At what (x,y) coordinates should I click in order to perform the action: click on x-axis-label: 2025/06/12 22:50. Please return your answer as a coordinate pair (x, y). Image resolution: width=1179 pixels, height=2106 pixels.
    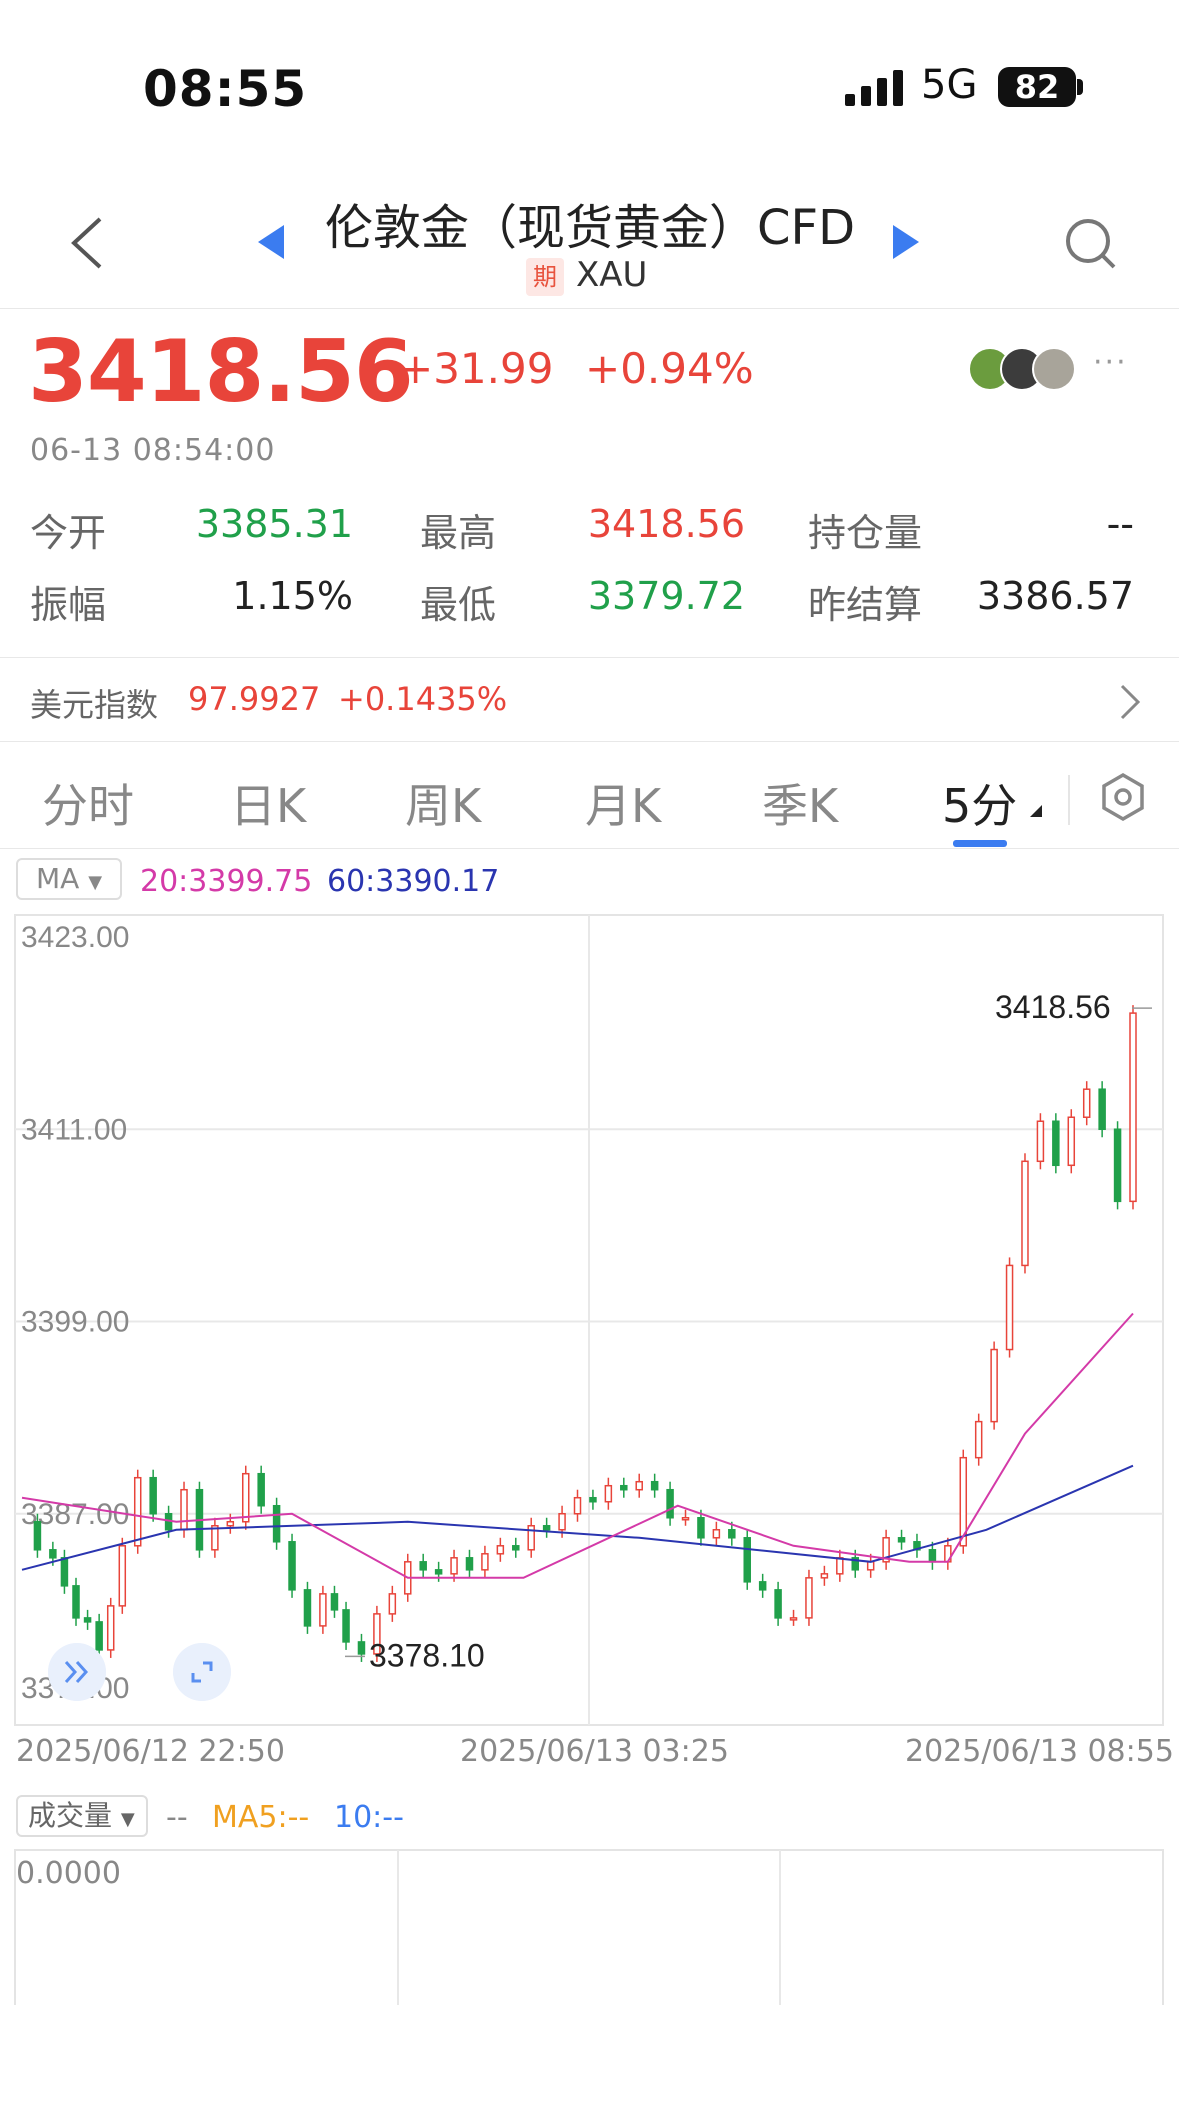
    Looking at the image, I should click on (150, 1751).